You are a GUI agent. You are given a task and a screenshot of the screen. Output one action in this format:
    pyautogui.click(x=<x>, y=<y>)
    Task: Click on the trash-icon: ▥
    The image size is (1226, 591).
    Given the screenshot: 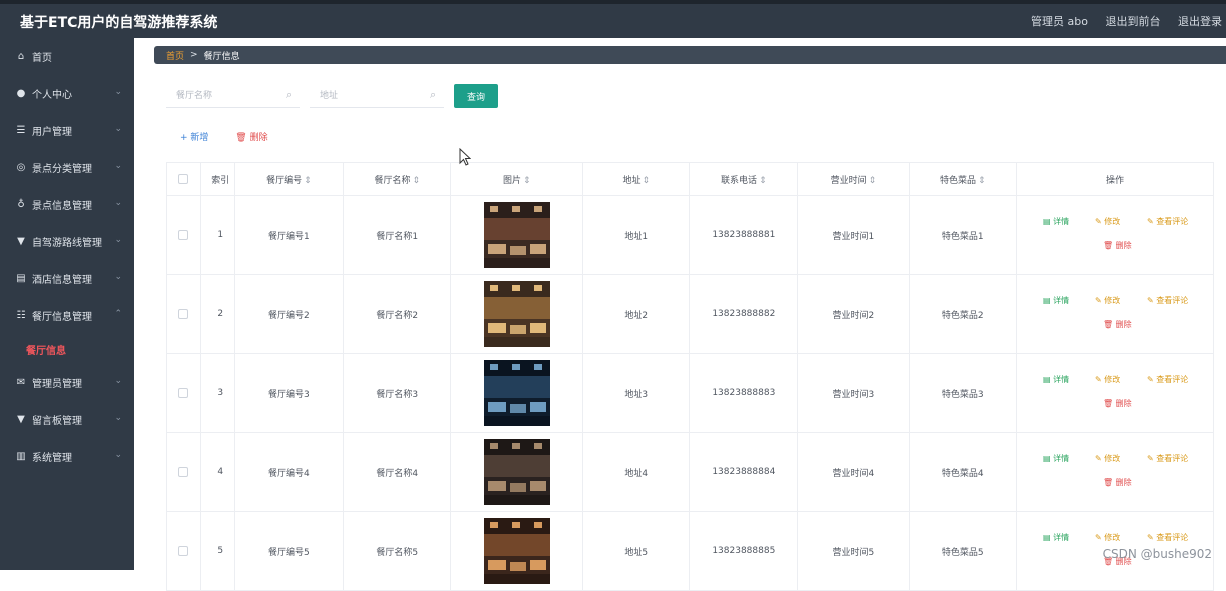 What is the action you would take?
    pyautogui.click(x=21, y=456)
    